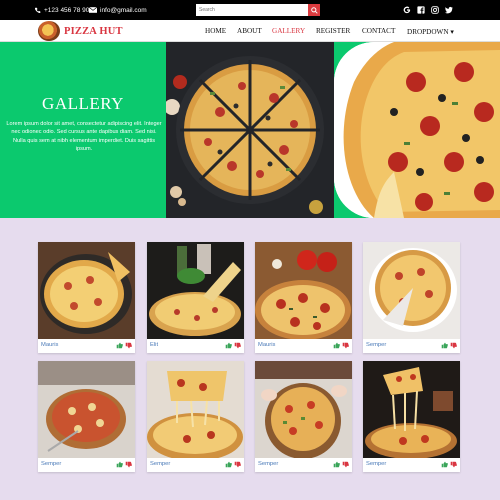 This screenshot has height=500, width=500. Describe the element at coordinates (154, 345) in the screenshot. I see `card-caption: Elit` at that location.